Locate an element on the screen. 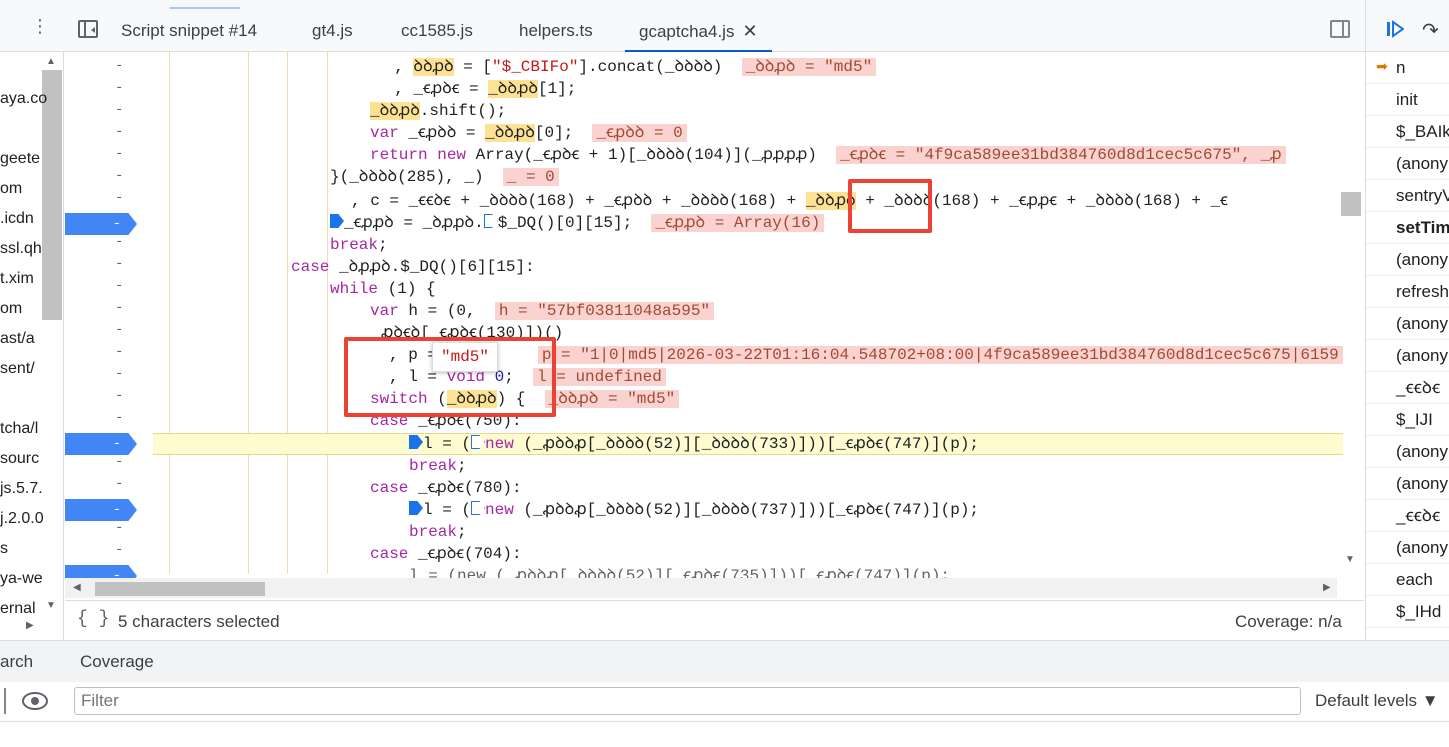 The image size is (1449, 747). nav-item: om is located at coordinates (30, 309).